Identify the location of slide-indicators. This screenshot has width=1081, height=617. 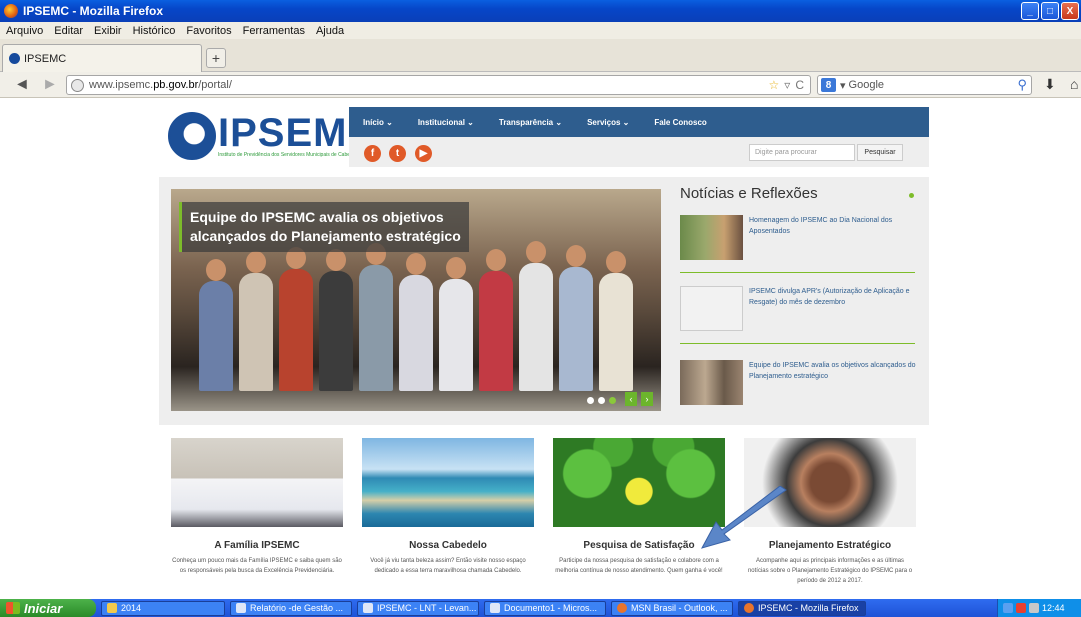
(601, 400).